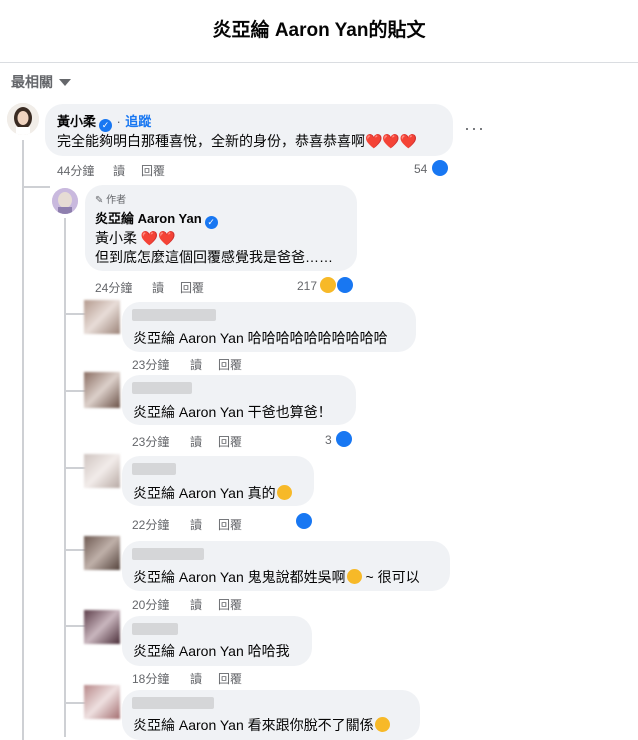 Image resolution: width=638 pixels, height=740 pixels. I want to click on verified-icon: ✓, so click(211, 222).